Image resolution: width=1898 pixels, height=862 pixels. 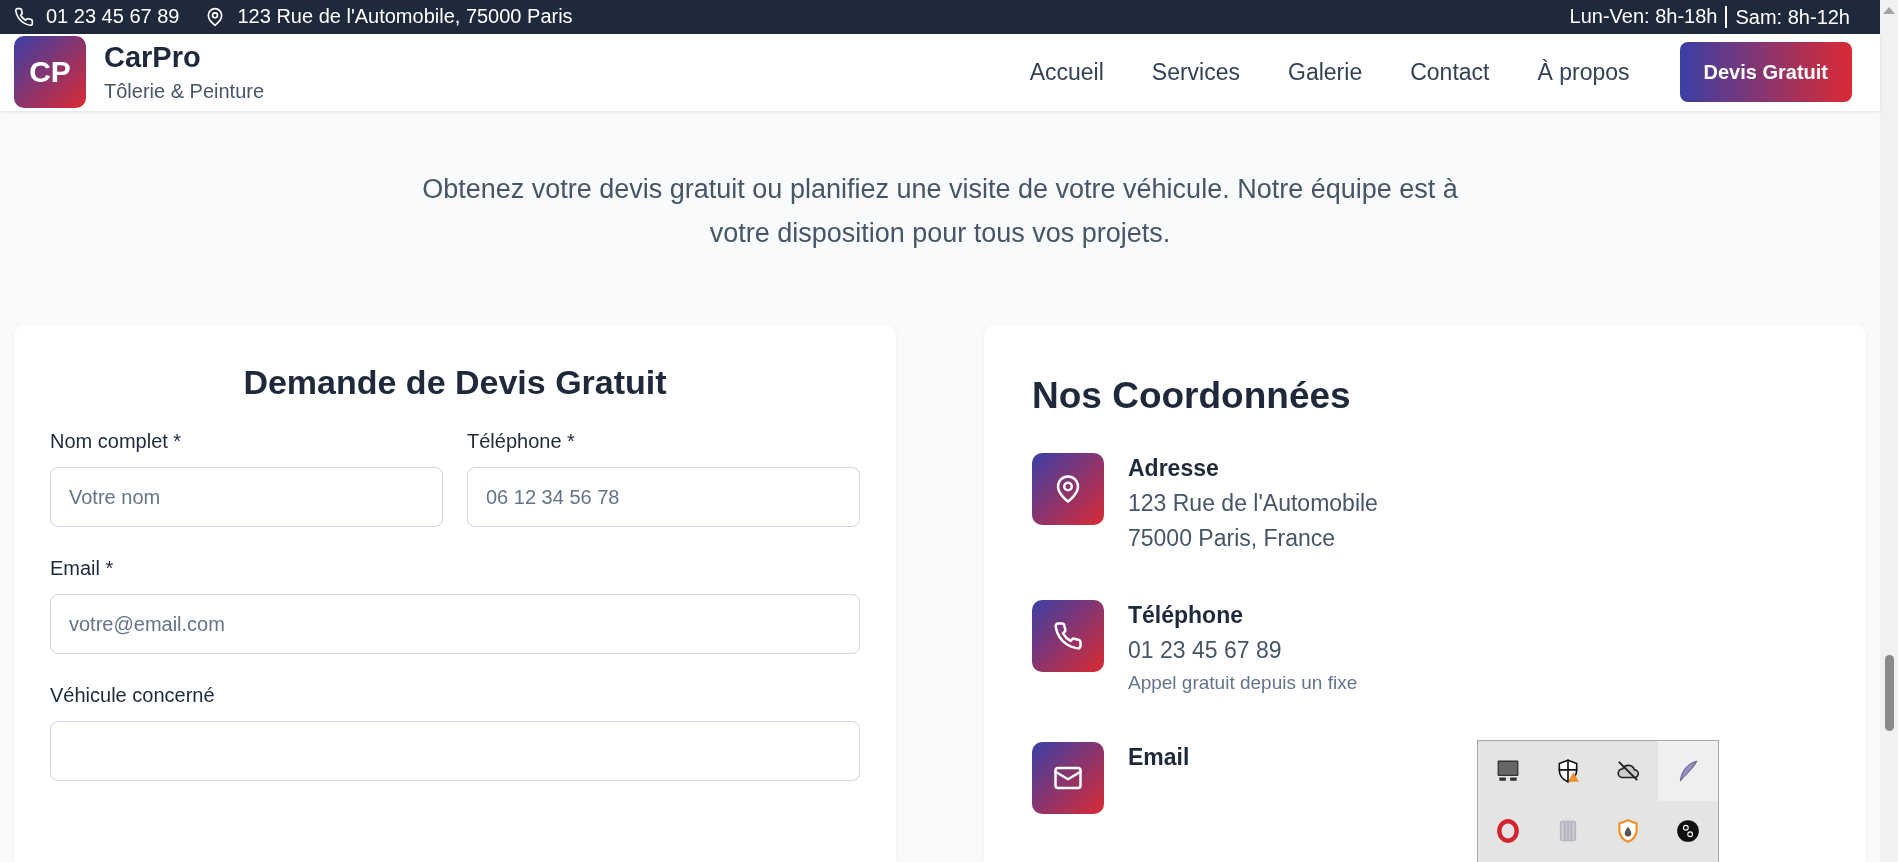 What do you see at coordinates (663, 497) in the screenshot?
I see `input-field: 06 12 34 56 78` at bounding box center [663, 497].